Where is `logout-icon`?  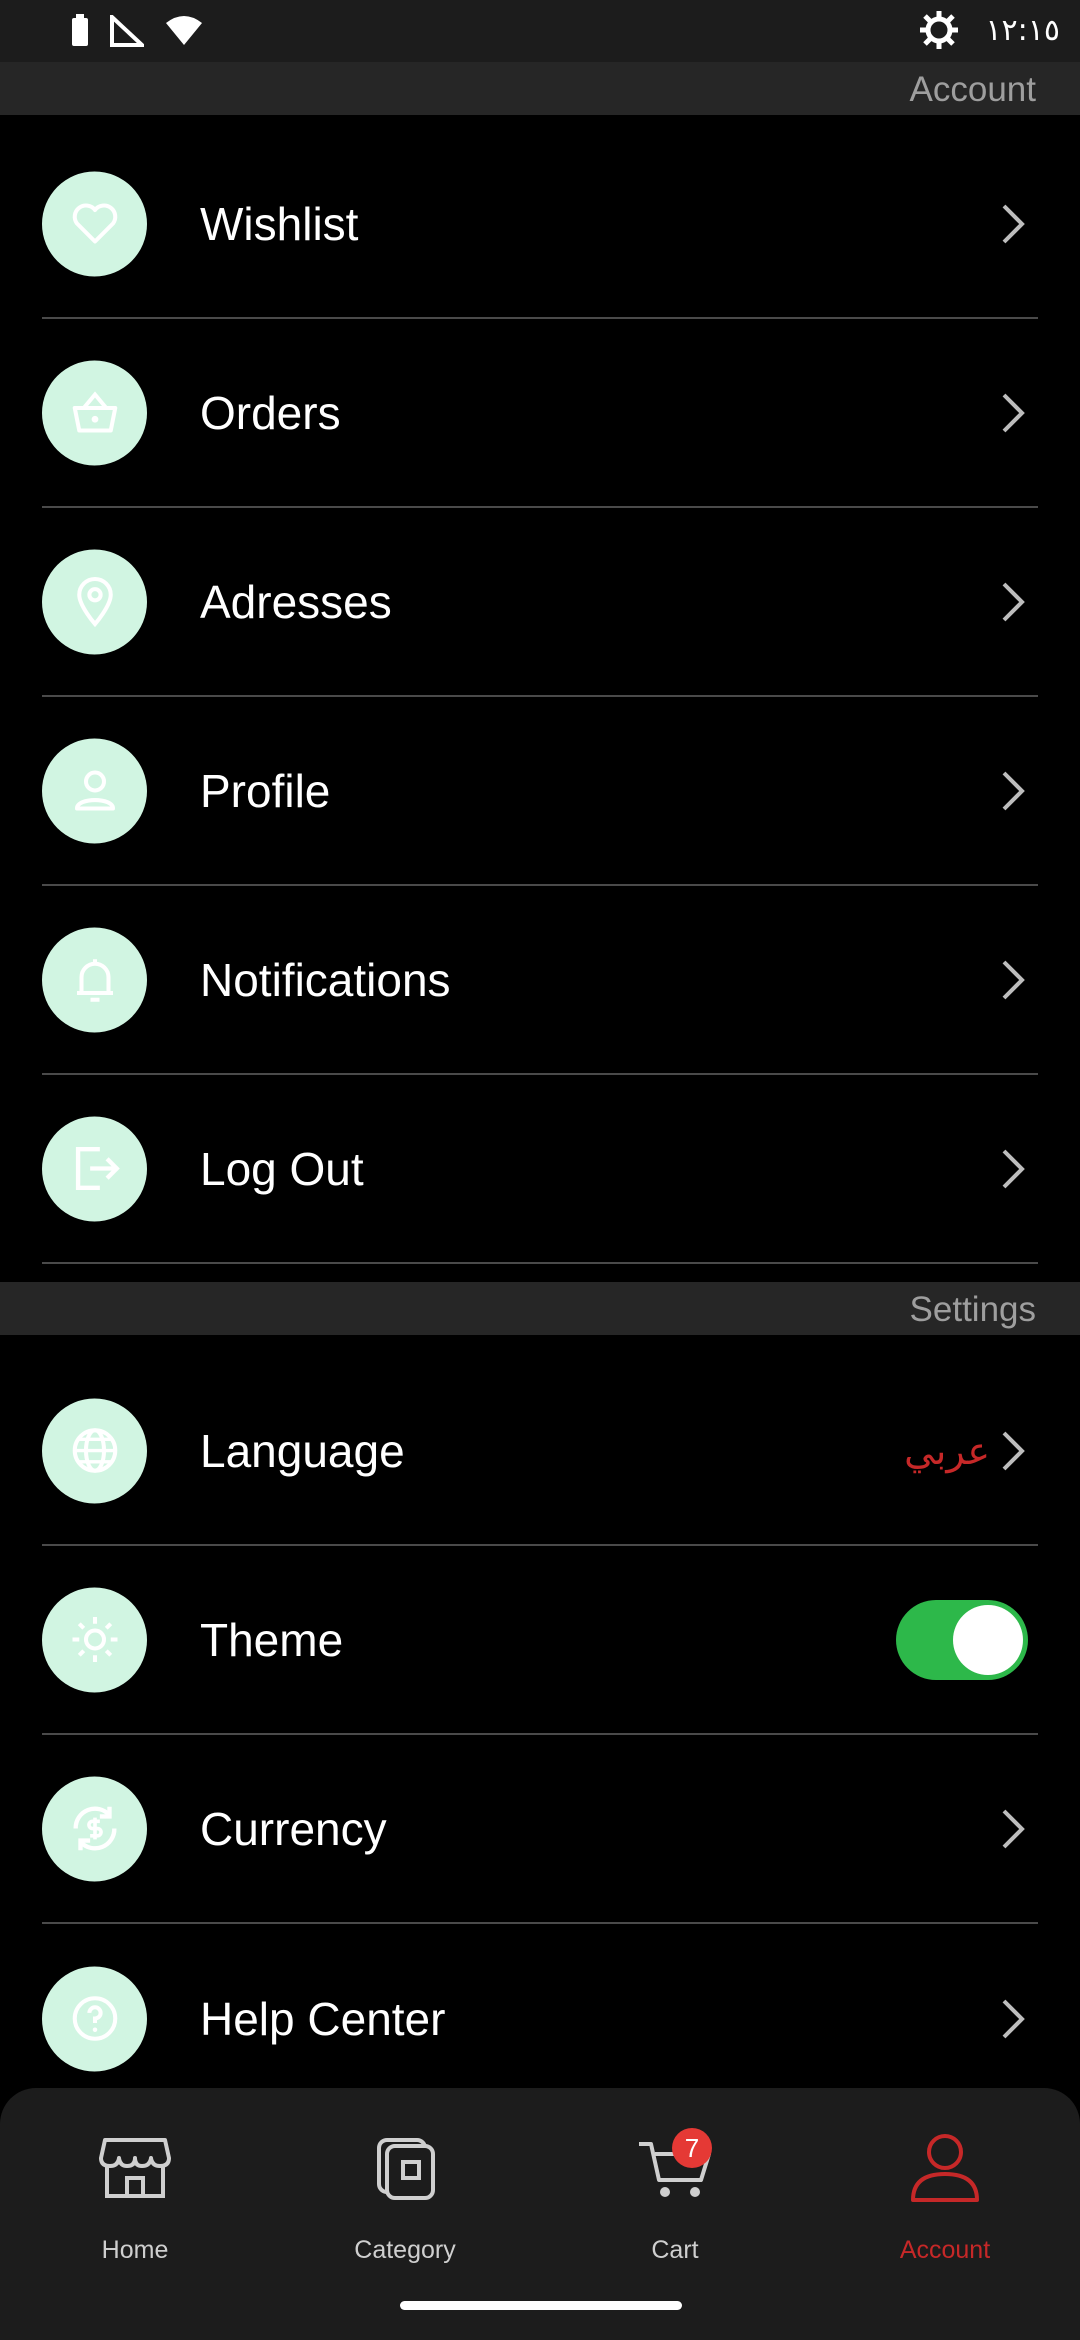 logout-icon is located at coordinates (94, 1168).